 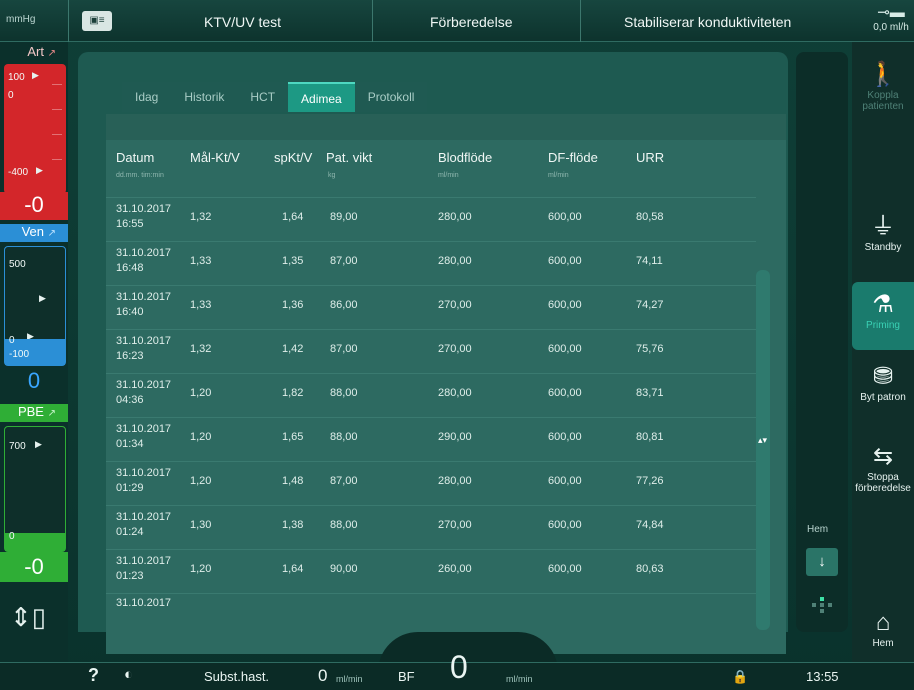 I want to click on uf-value: 0,0 ml/h, so click(x=891, y=27).